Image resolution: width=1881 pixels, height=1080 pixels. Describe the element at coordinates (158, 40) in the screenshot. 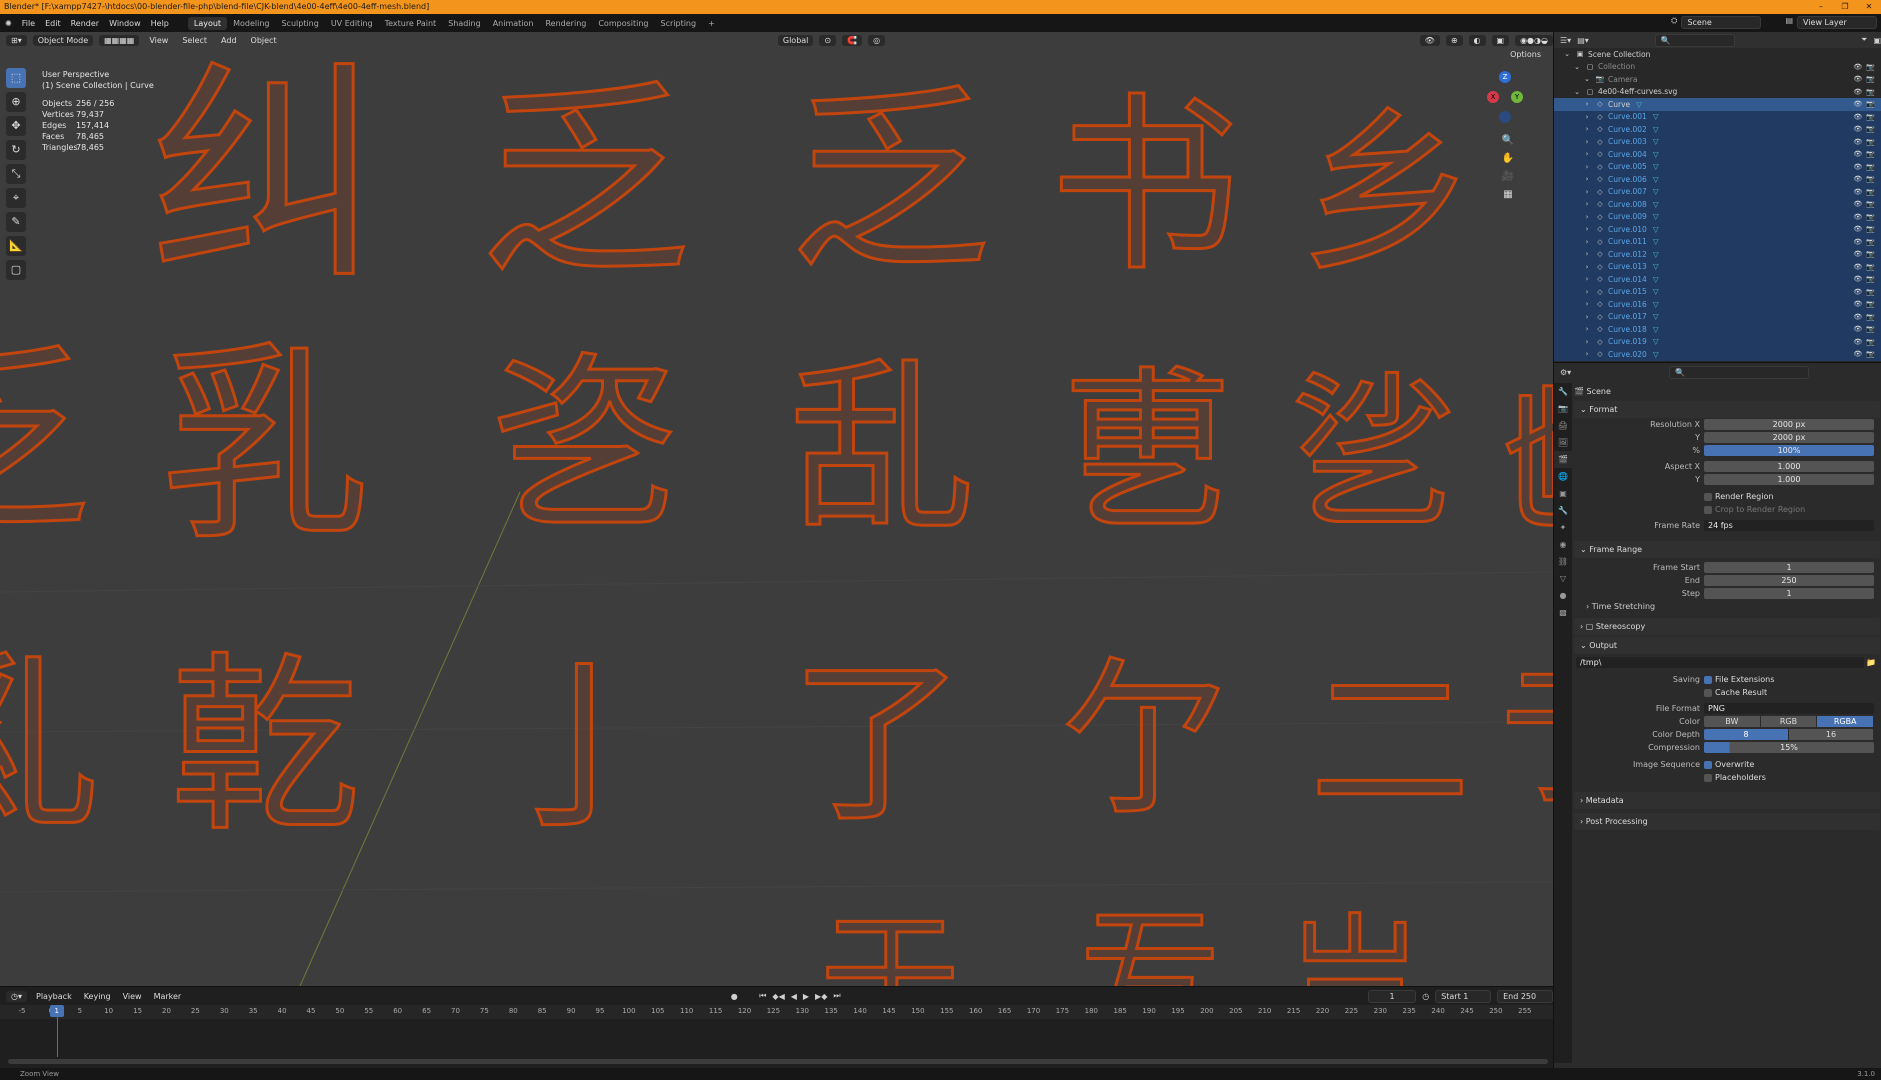

I see `viewport-menu-view: View` at that location.